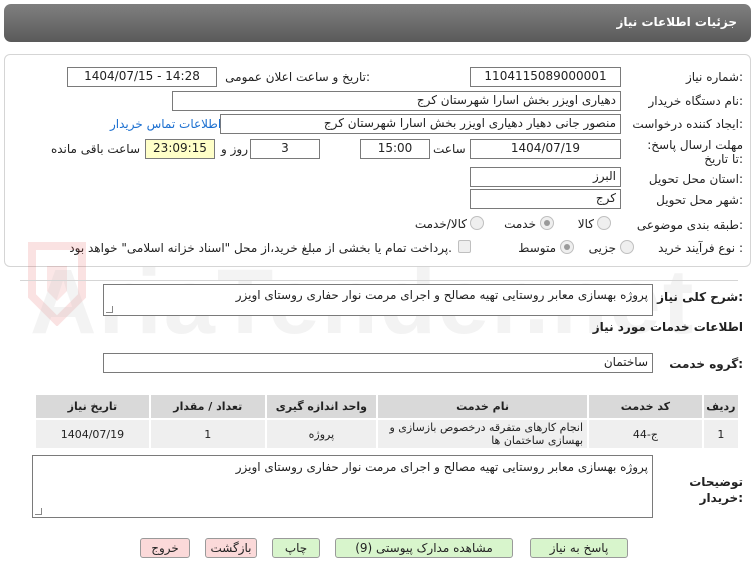 Image resolution: width=755 pixels, height=574 pixels. What do you see at coordinates (714, 77) in the screenshot?
I see `need-number-label: شماره نیاز:` at bounding box center [714, 77].